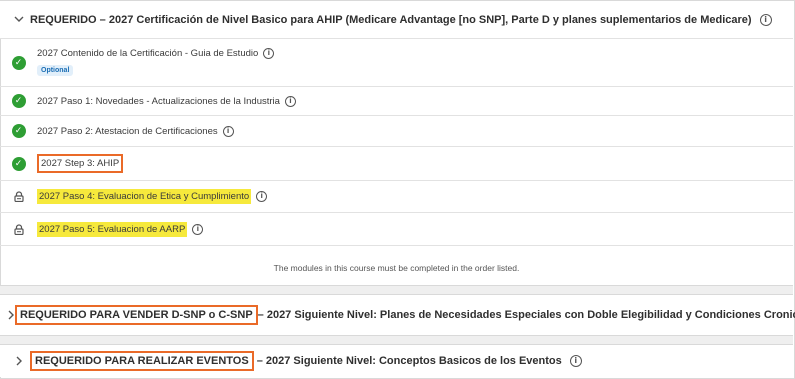 The width and height of the screenshot is (795, 379). What do you see at coordinates (55, 70) in the screenshot?
I see `optional-badge: Optional` at bounding box center [55, 70].